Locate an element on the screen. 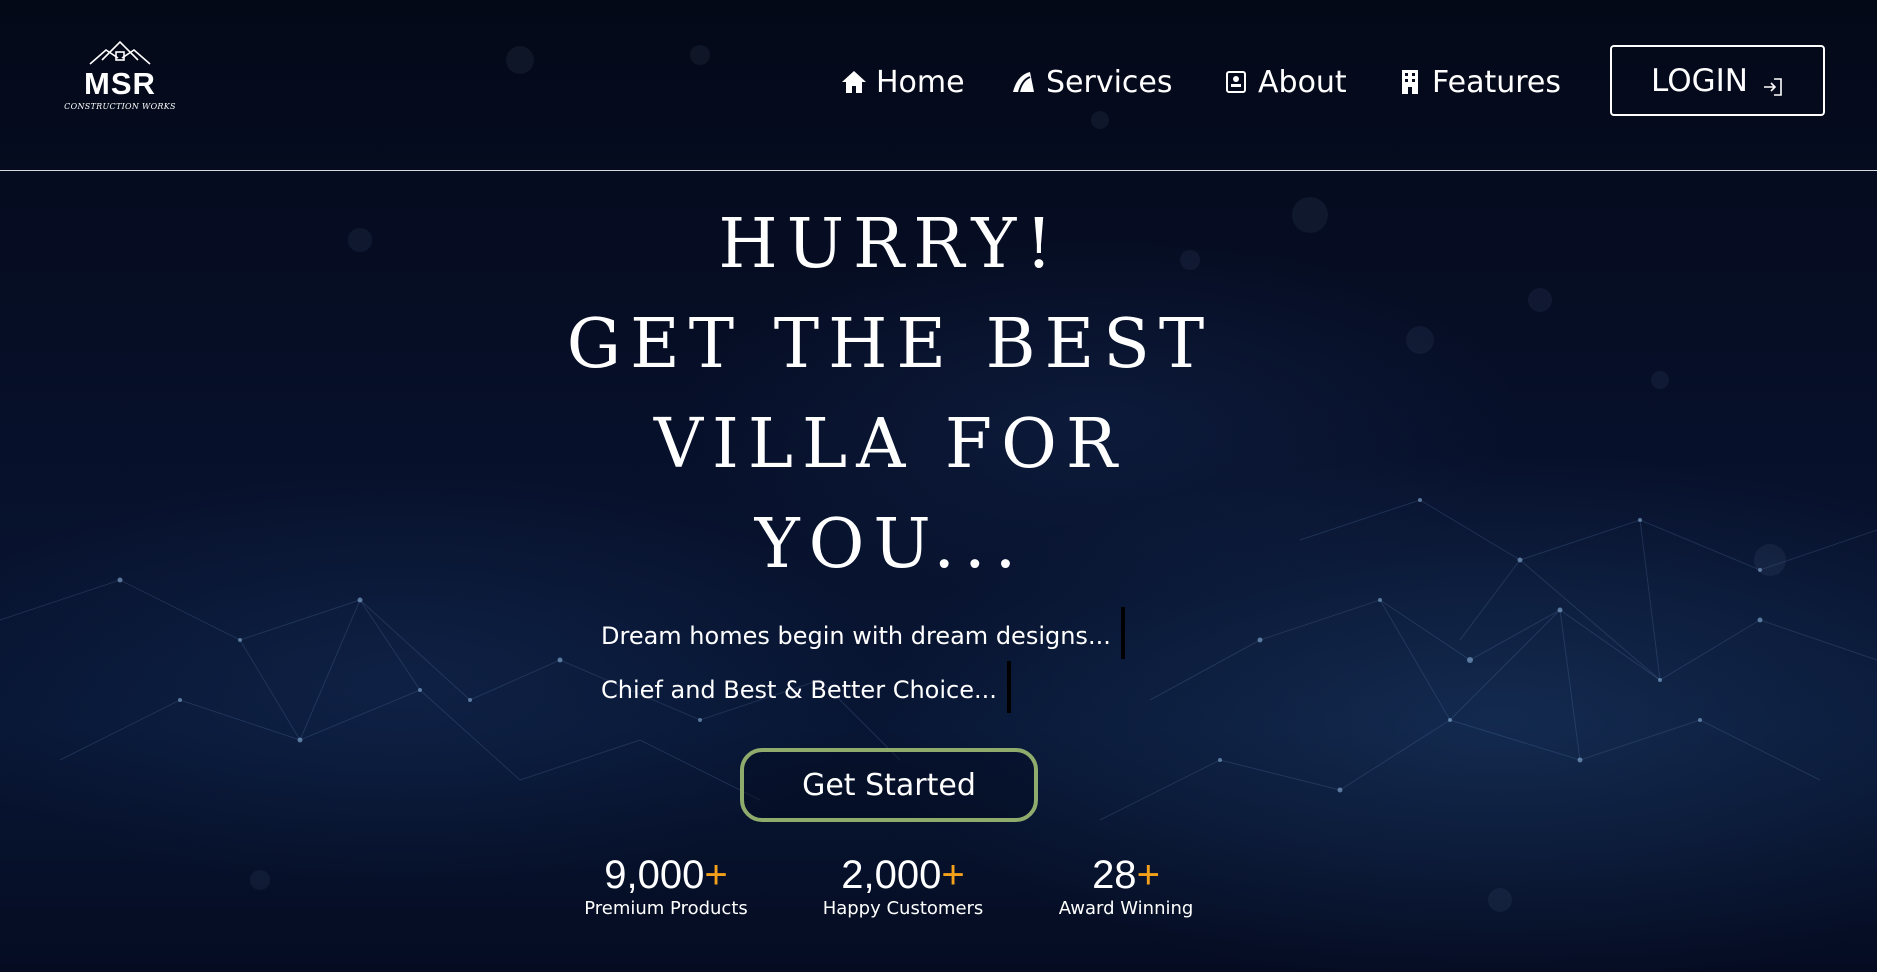 The height and width of the screenshot is (972, 1877). logo-text: MSR is located at coordinates (120, 83).